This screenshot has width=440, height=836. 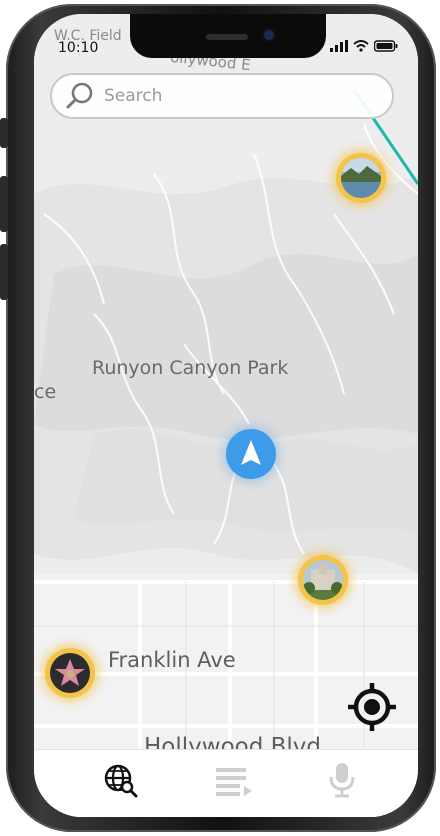 I want to click on star-photo-thumbnail, so click(x=70, y=673).